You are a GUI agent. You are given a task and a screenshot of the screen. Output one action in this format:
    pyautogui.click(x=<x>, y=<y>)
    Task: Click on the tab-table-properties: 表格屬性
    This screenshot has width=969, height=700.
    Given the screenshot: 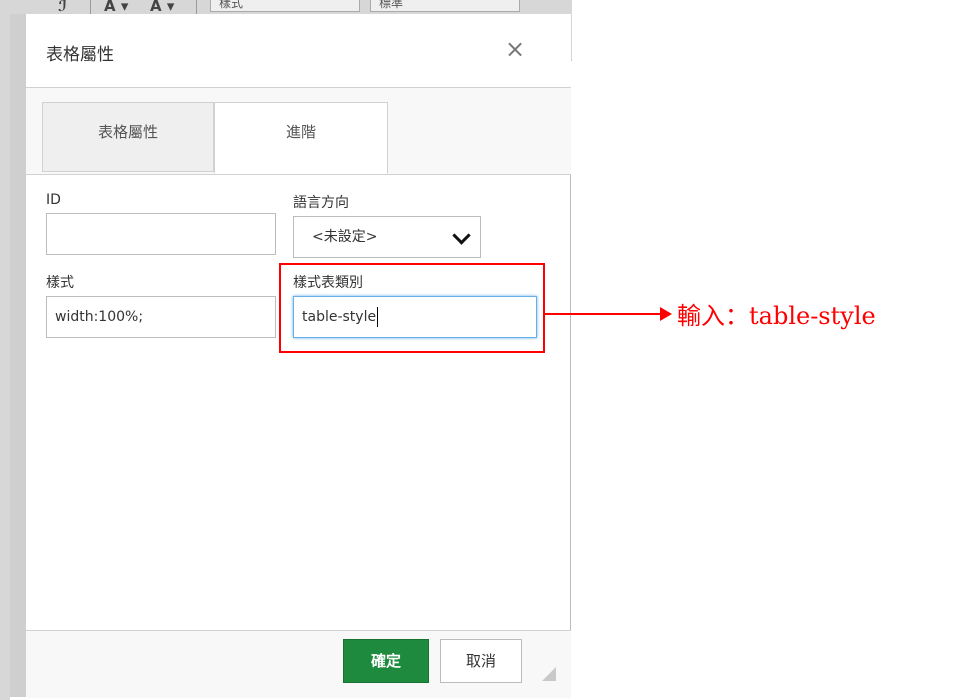 What is the action you would take?
    pyautogui.click(x=128, y=137)
    